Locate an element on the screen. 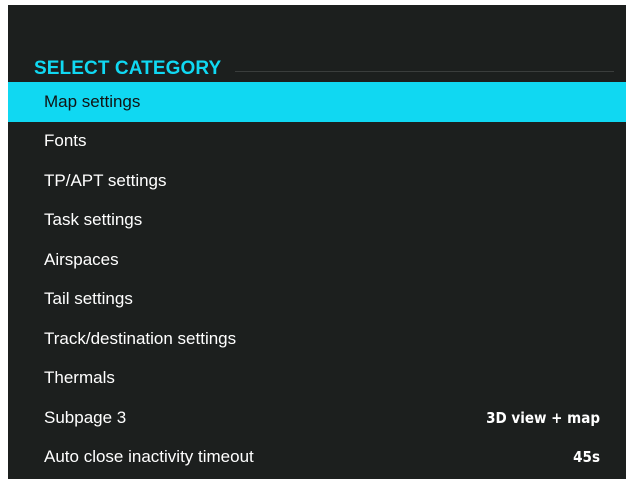  menu-item-label: Tail settings is located at coordinates (88, 299).